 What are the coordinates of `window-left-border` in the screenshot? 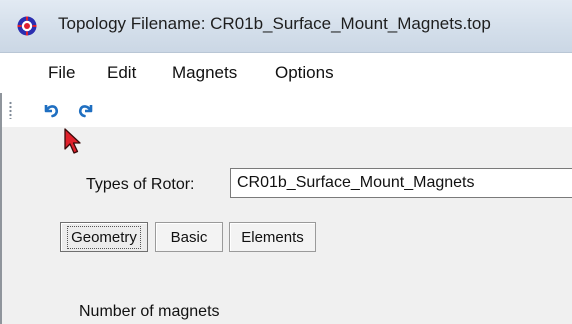 It's located at (1, 208).